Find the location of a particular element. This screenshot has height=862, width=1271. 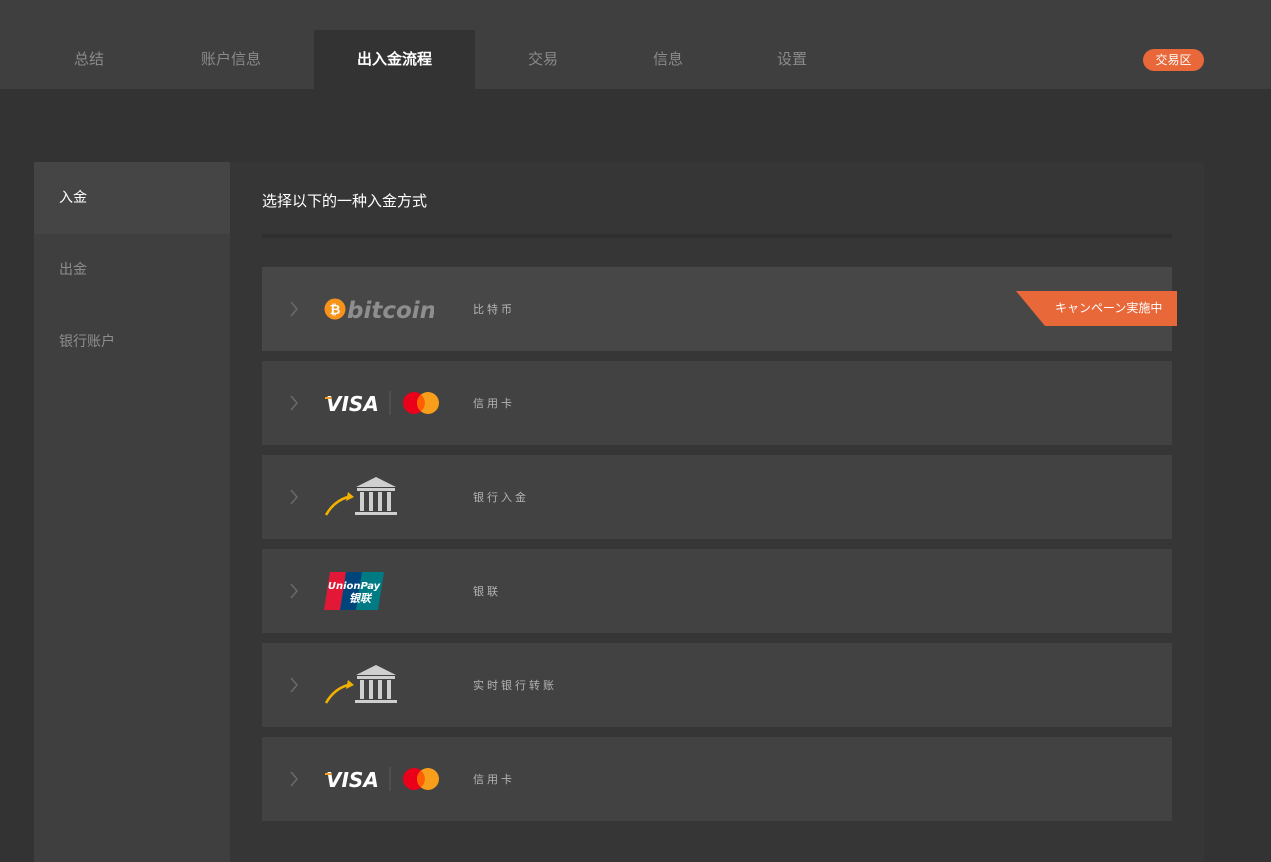

unionpay-logo: UnionPay 银联 is located at coordinates (354, 591).